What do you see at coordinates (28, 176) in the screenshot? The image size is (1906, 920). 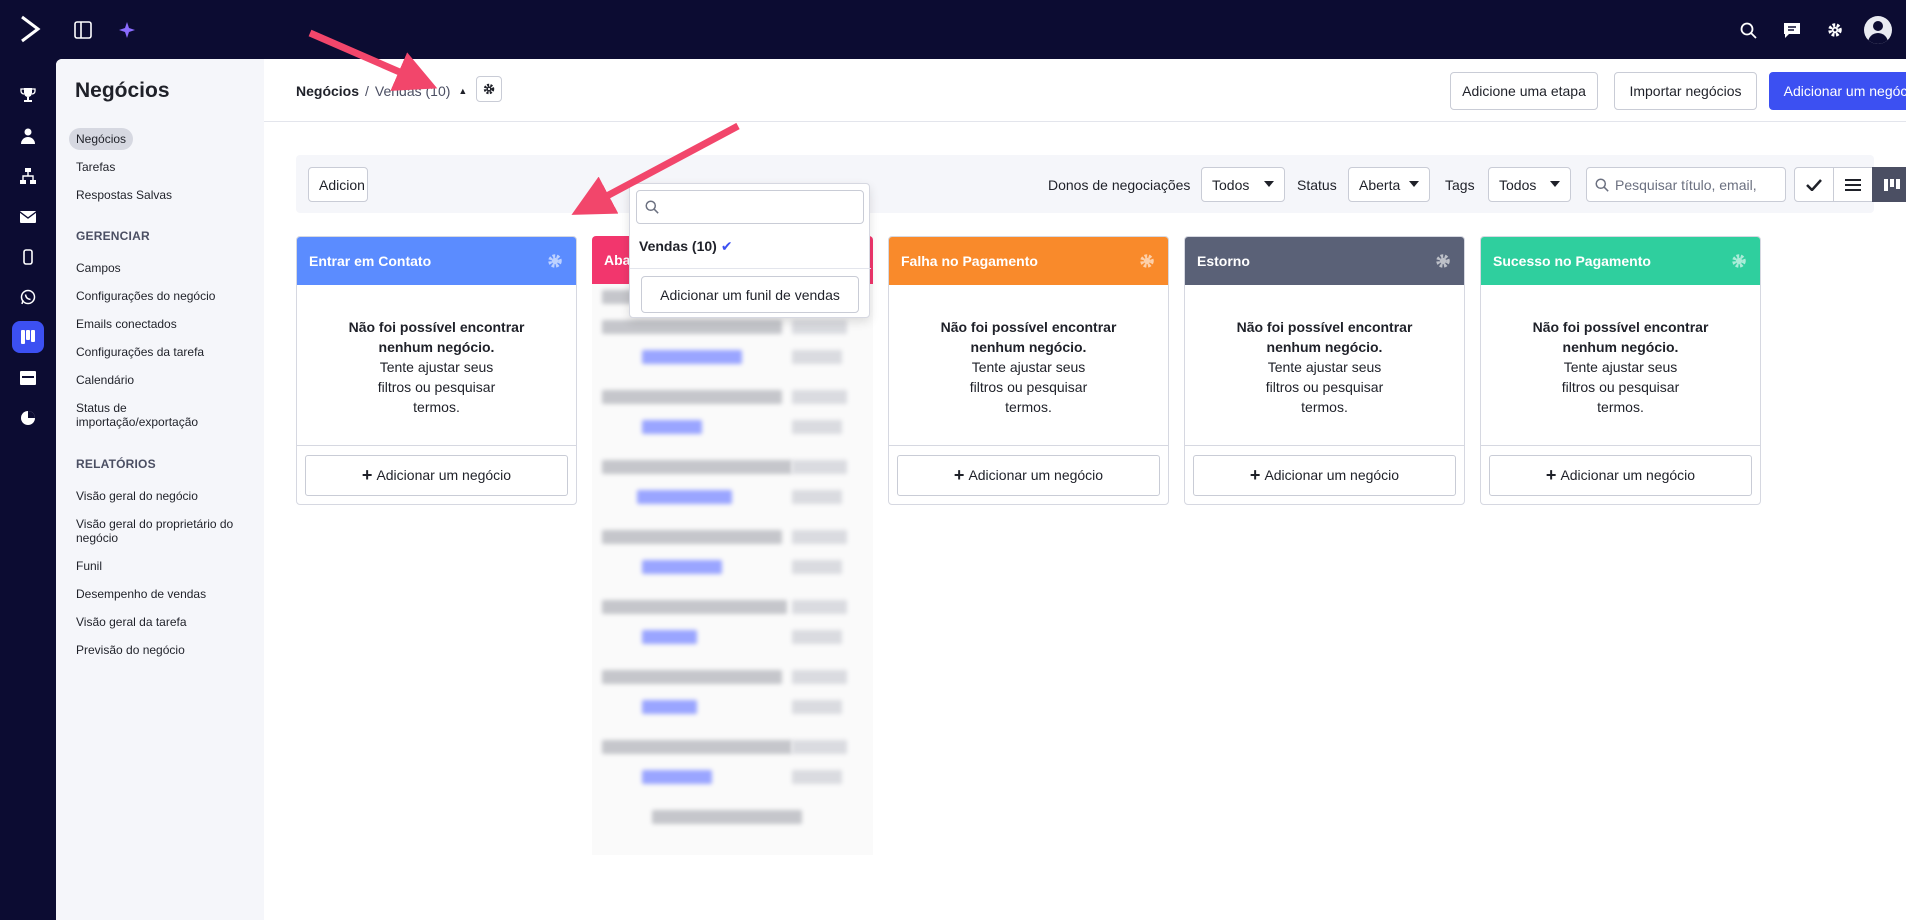 I see `automations-icon` at bounding box center [28, 176].